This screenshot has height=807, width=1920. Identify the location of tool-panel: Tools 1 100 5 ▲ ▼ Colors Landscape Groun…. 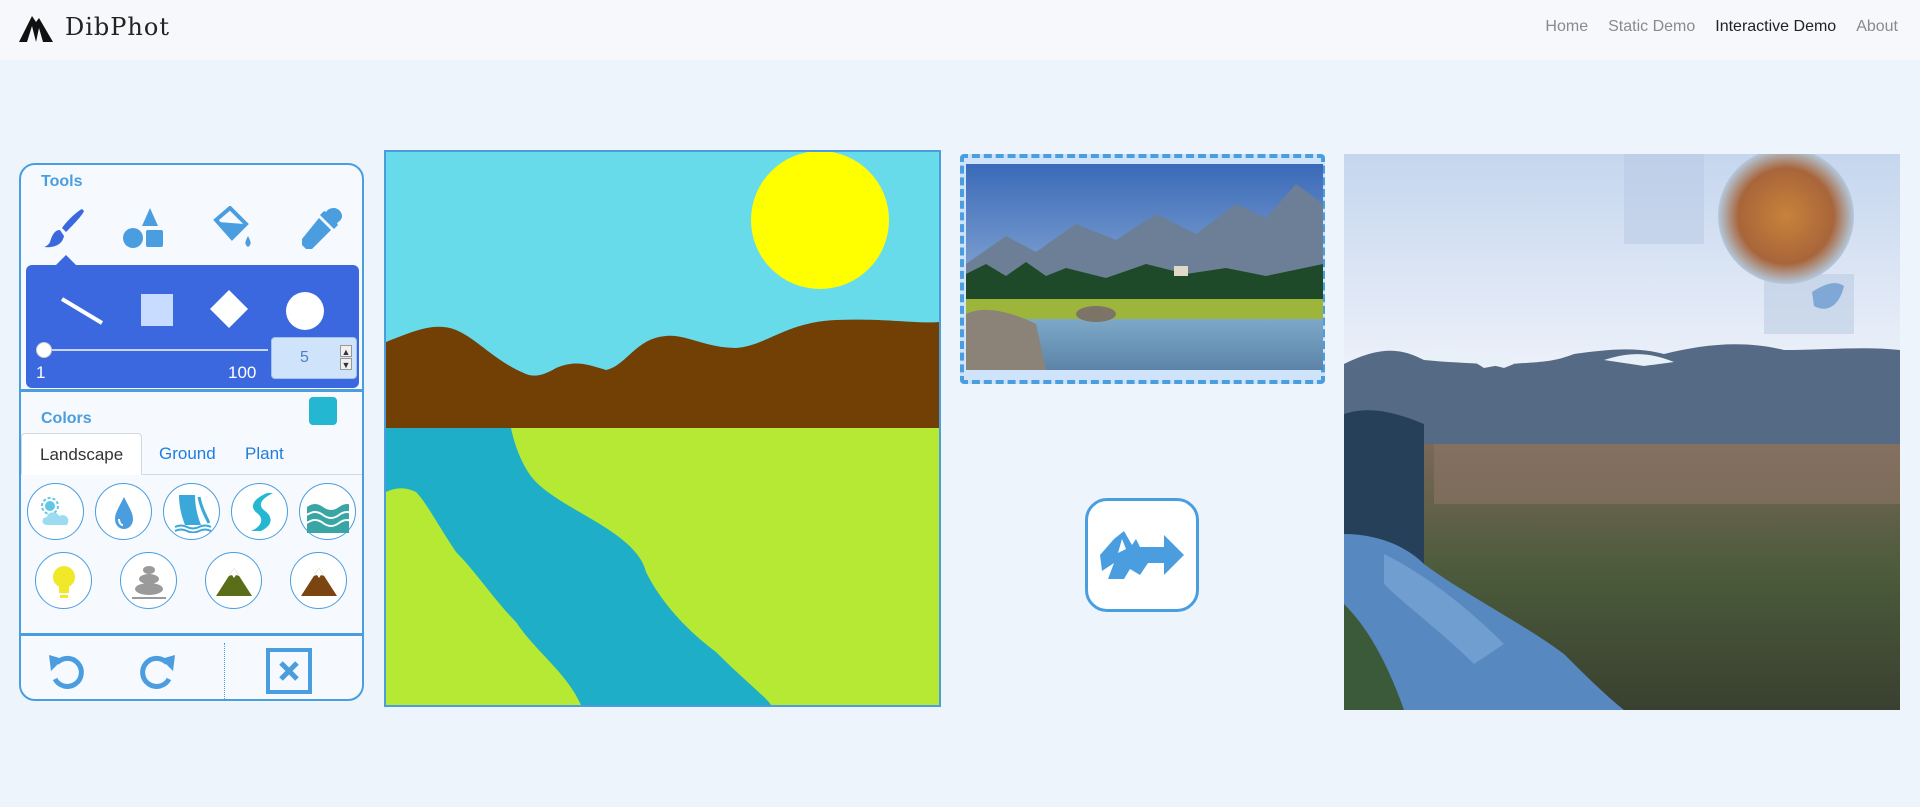
(191, 432).